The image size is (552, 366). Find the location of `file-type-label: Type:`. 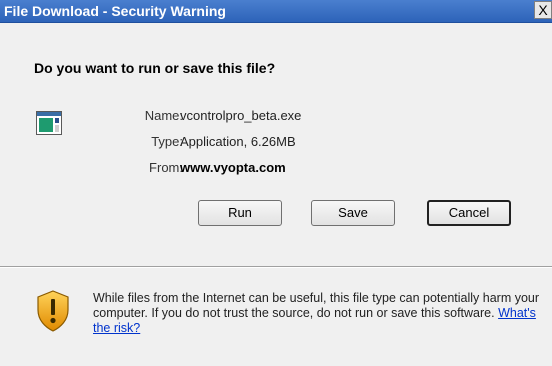

file-type-label: Type: is located at coordinates (167, 141).